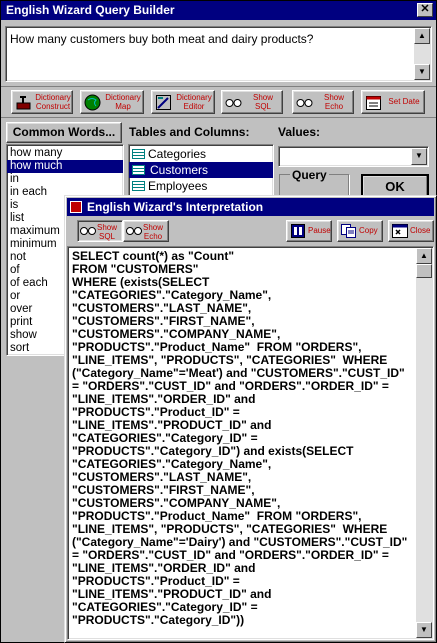 This screenshot has height=643, width=437. Describe the element at coordinates (368, 230) in the screenshot. I see `copy-label: Copy` at that location.